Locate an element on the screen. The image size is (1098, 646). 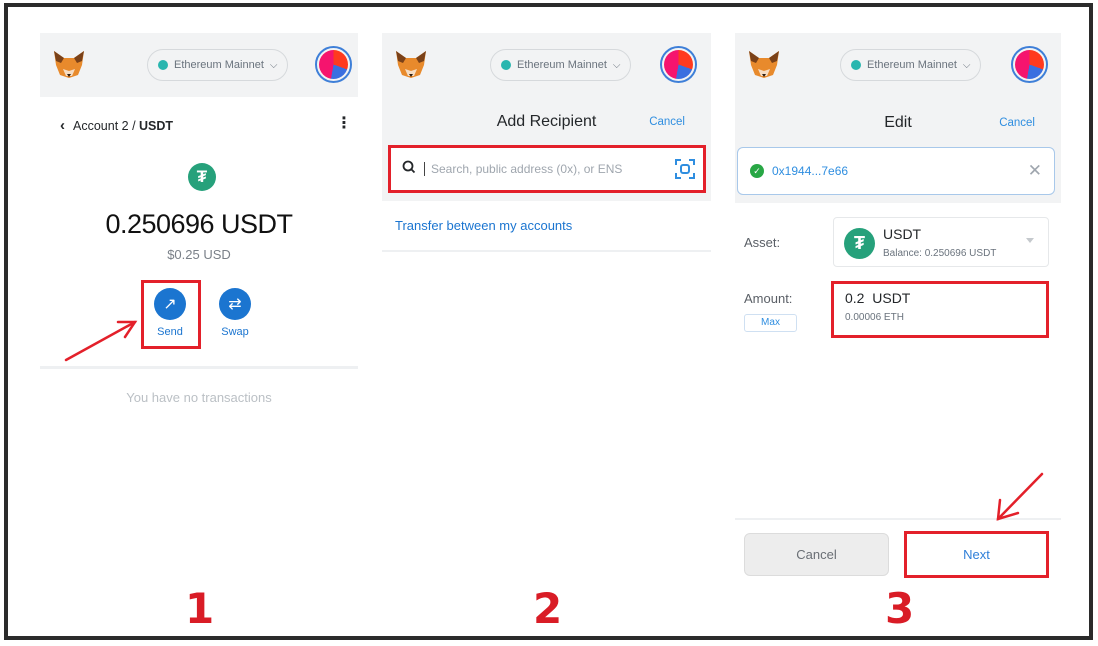
asset-selector: ₮ USDT Balance: 0.250696 USDT is located at coordinates (941, 242).